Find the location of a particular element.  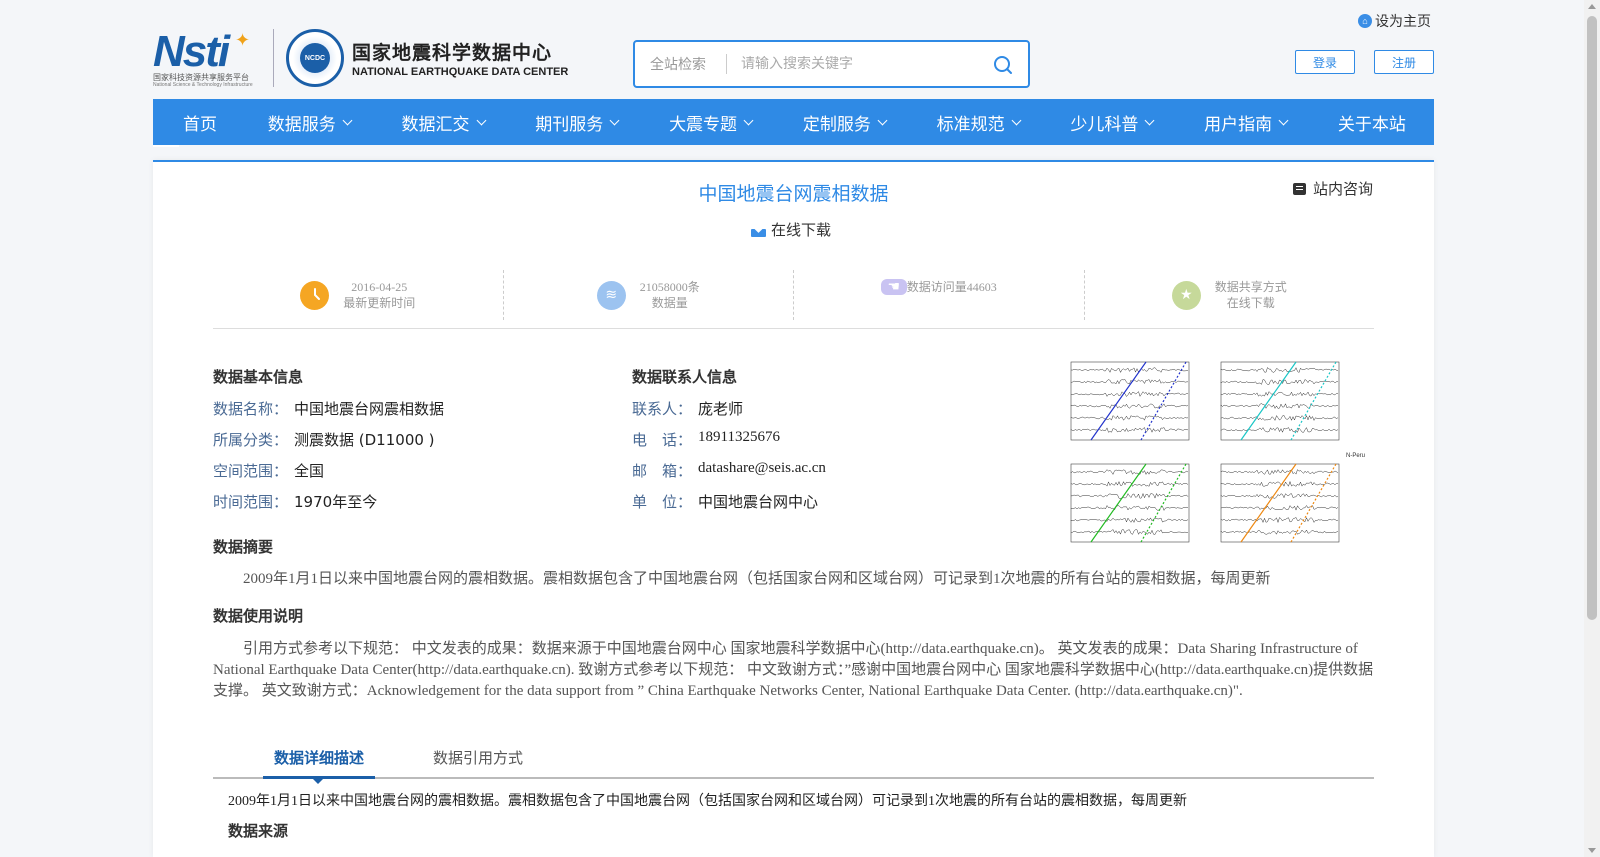

message-icon is located at coordinates (1299, 188).